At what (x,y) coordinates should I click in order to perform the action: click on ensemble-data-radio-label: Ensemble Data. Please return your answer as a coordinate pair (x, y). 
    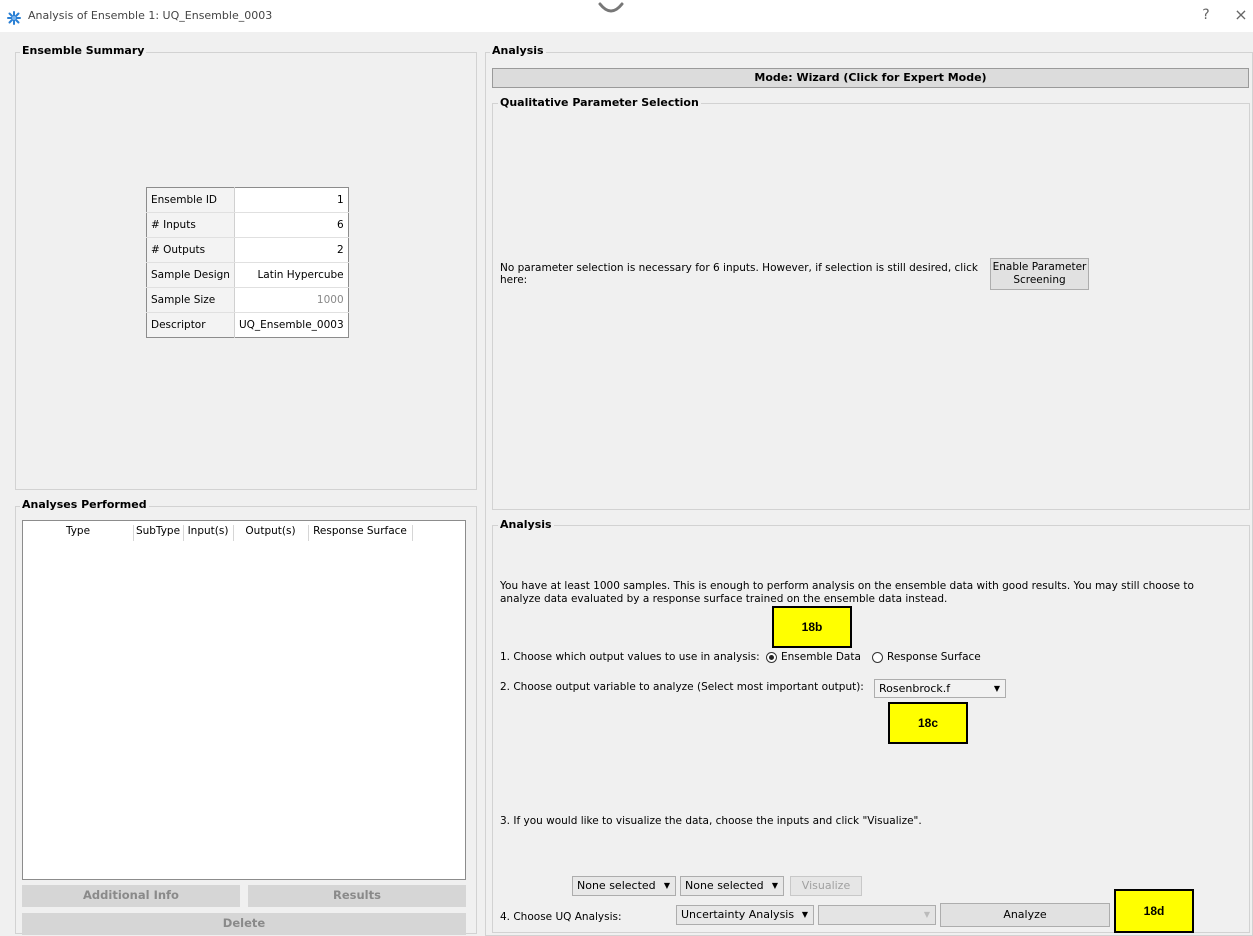
    Looking at the image, I should click on (821, 657).